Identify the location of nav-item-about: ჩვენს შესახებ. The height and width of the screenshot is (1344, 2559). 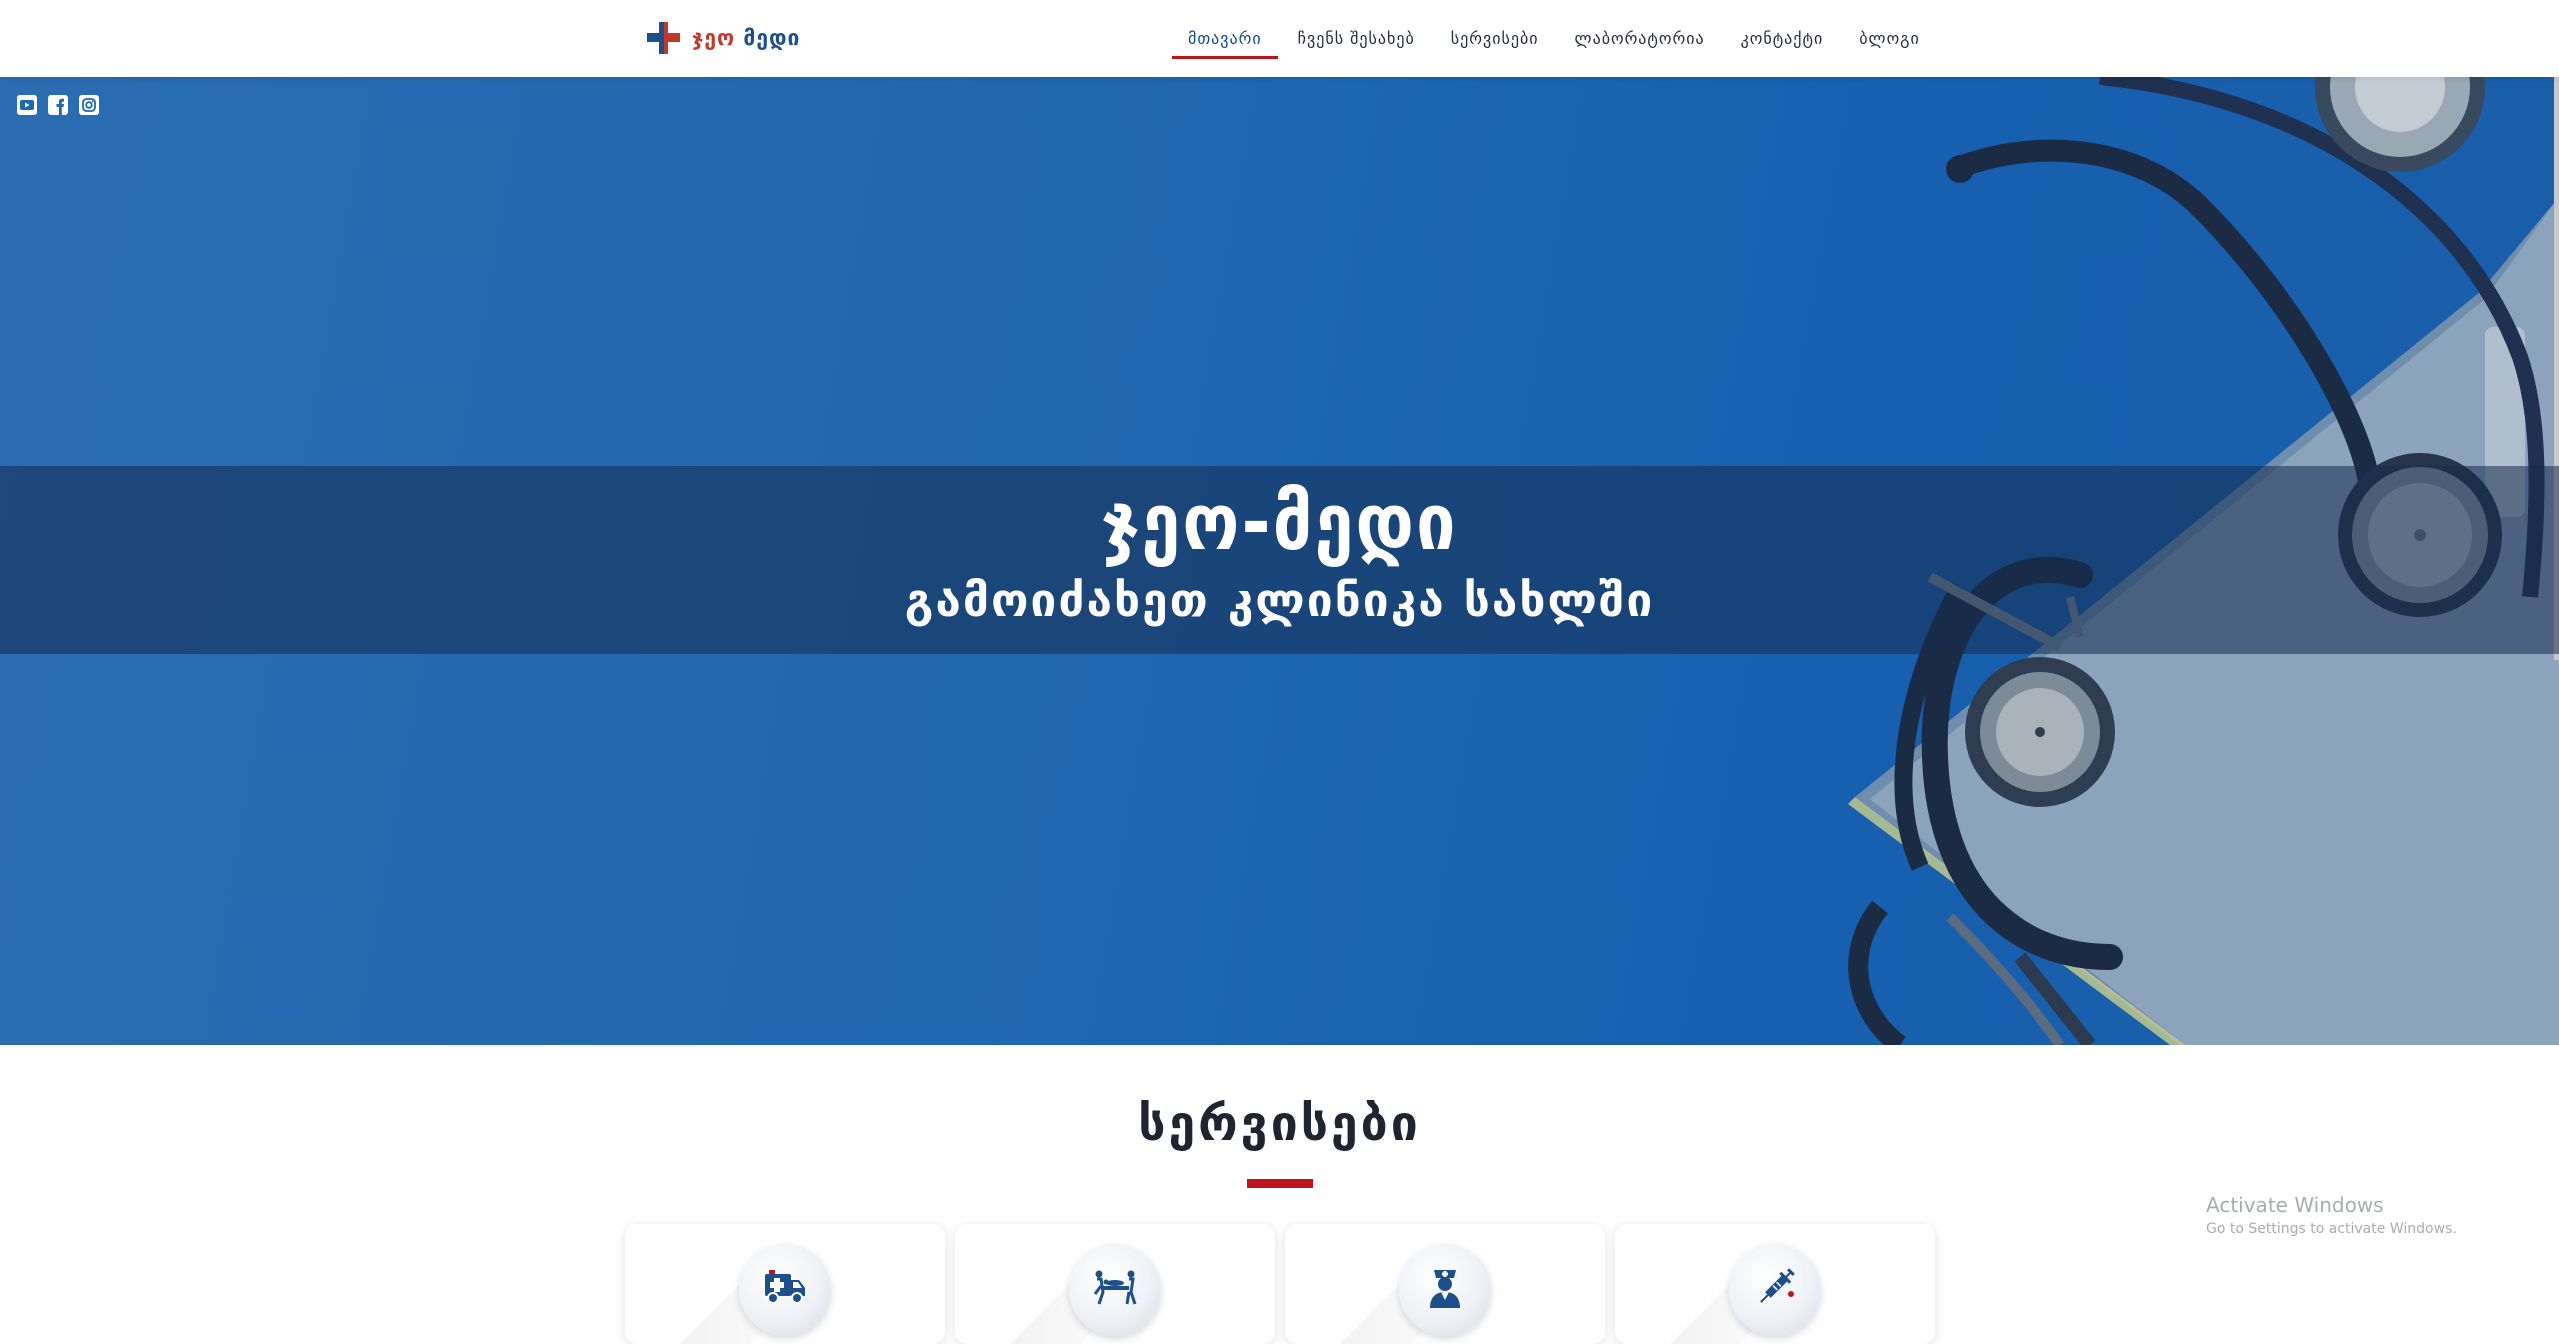
(1356, 38).